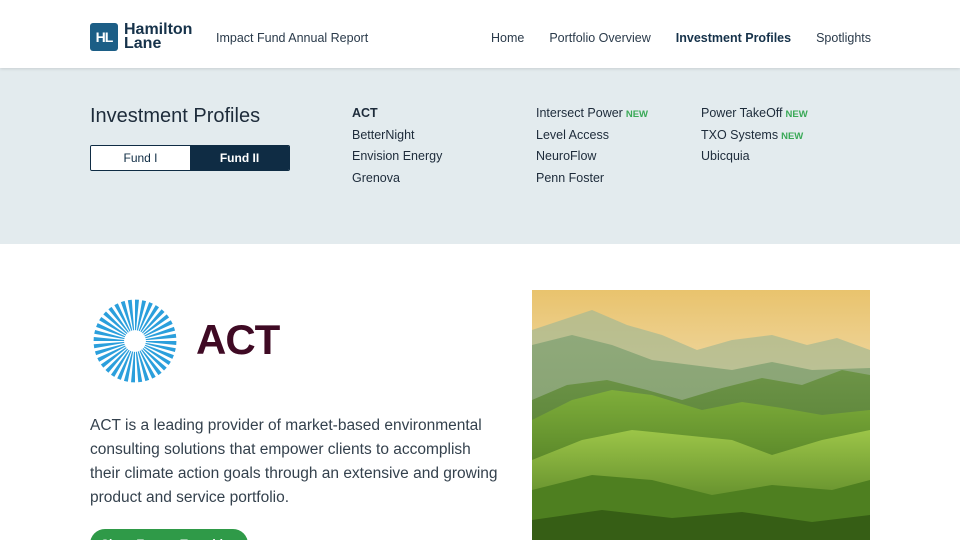 The image size is (960, 540). What do you see at coordinates (754, 117) in the screenshot?
I see `company-link-power-takeoff: Power TakeOff NEW` at bounding box center [754, 117].